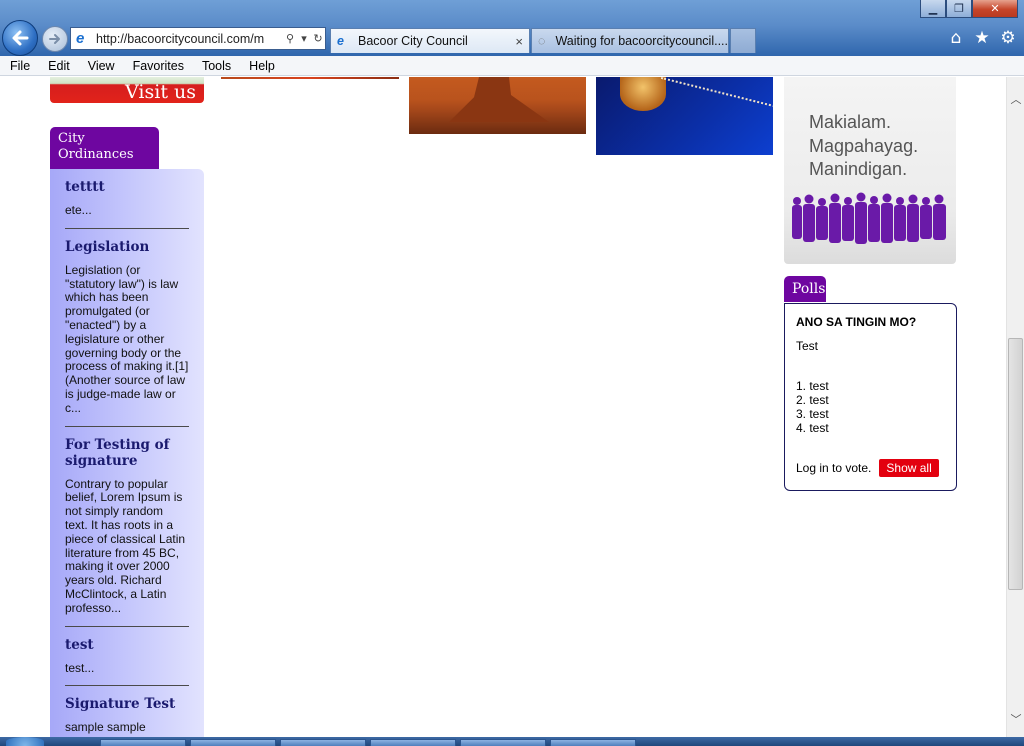 The image size is (1024, 746). What do you see at coordinates (58, 66) in the screenshot?
I see `menu-edit: Edit` at bounding box center [58, 66].